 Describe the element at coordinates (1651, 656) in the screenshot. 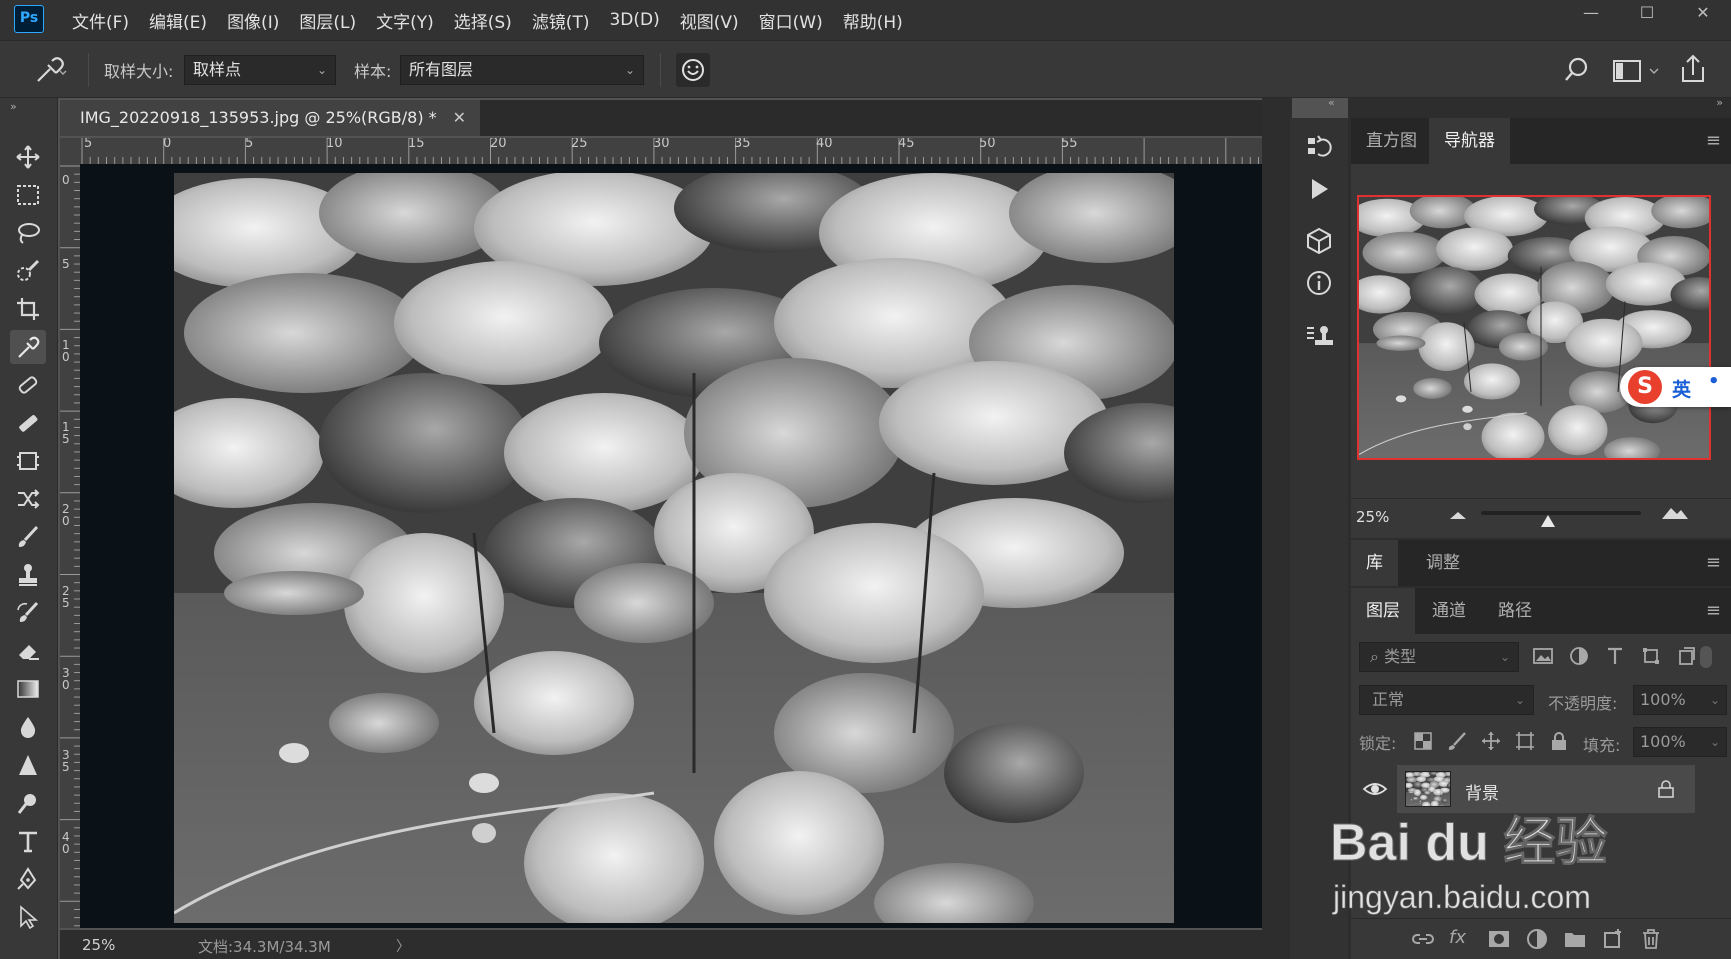

I see `shape-filter-icon` at that location.